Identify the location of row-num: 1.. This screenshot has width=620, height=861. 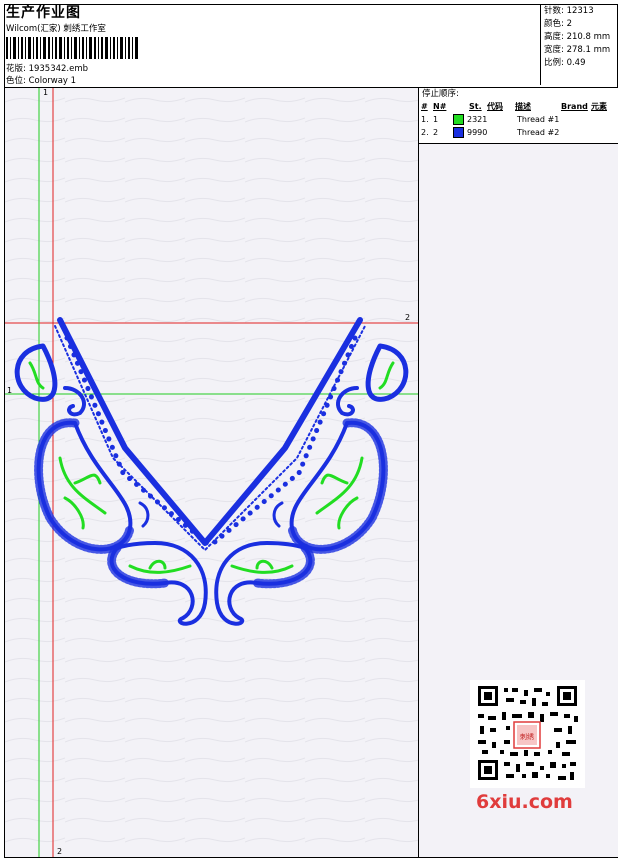
(425, 119).